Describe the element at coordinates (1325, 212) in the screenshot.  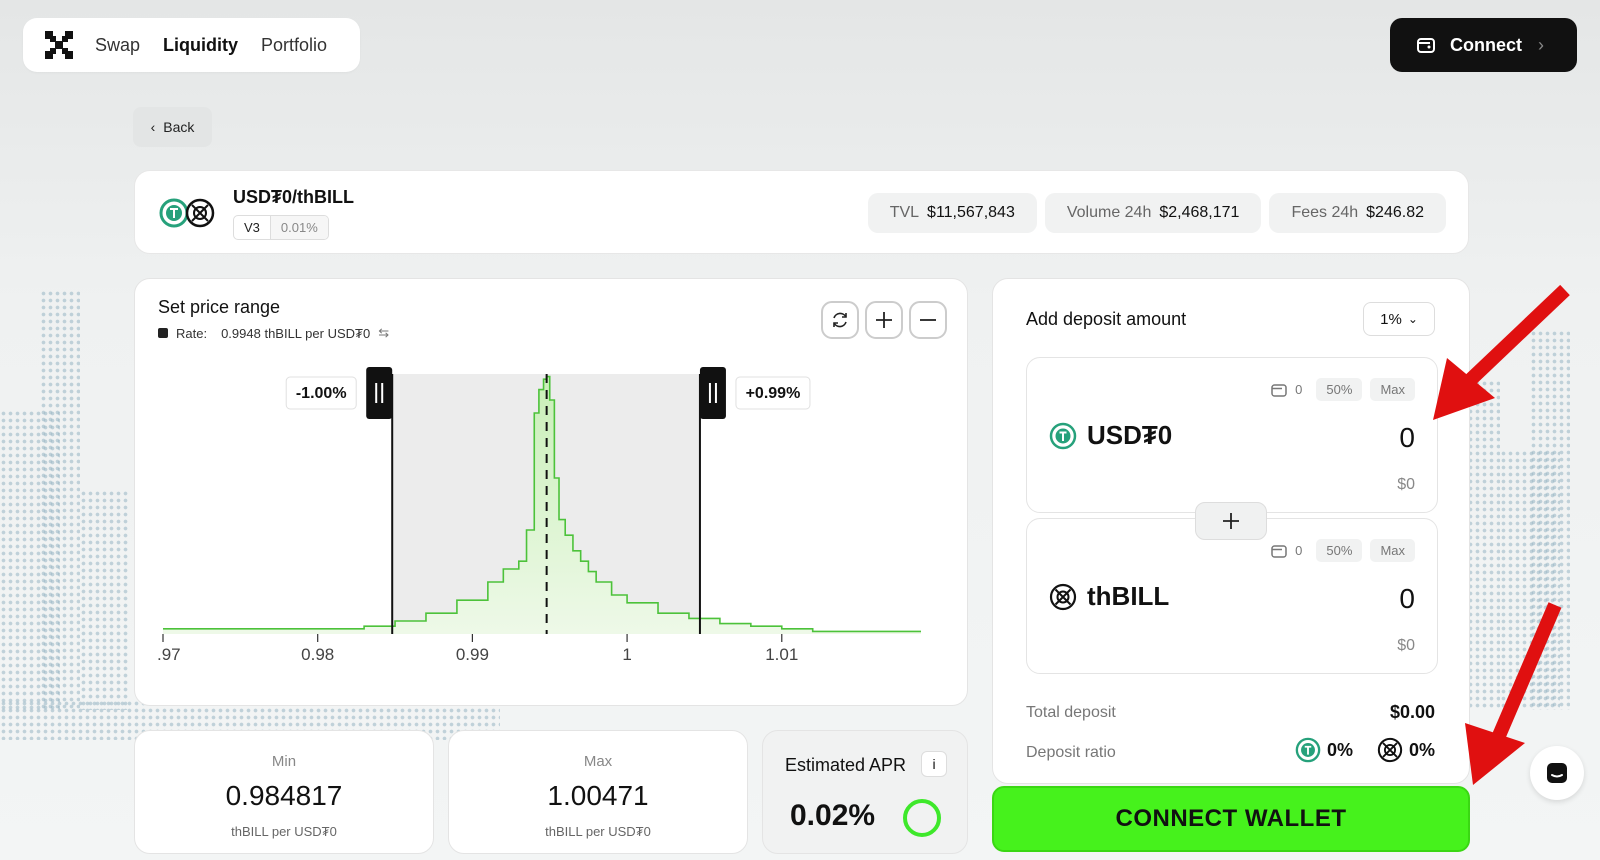
I see `stat-label: Fees 24h` at that location.